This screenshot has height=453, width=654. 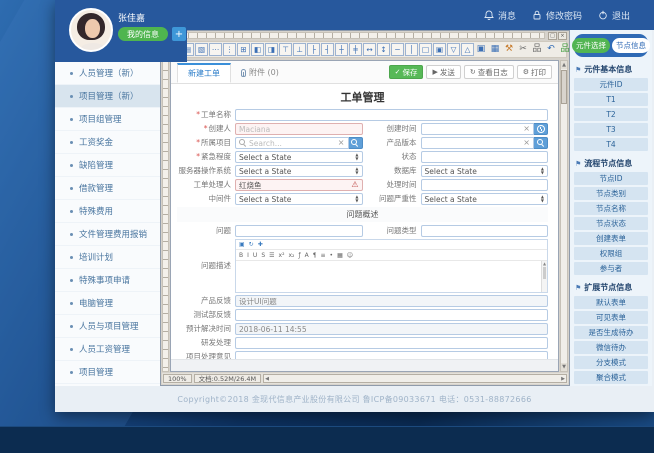 I want to click on create-time-picker: ×, so click(x=477, y=129).